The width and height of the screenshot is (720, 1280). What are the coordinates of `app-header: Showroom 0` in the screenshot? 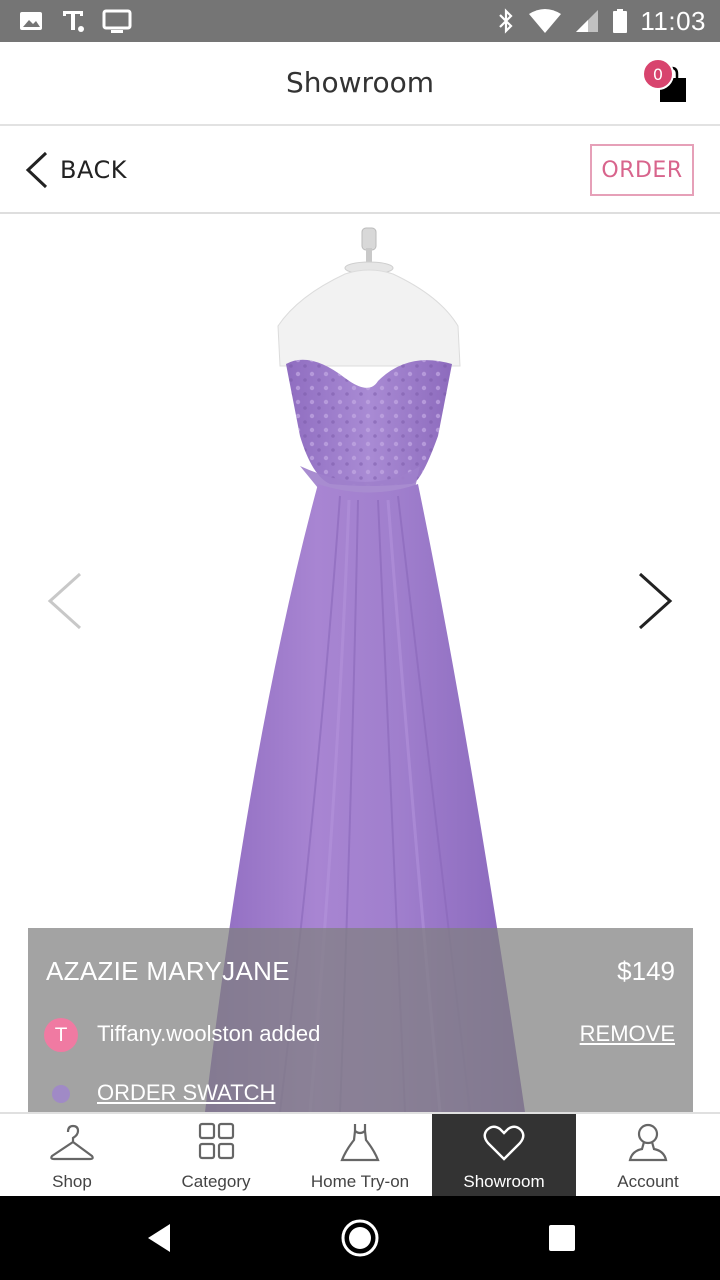 It's located at (360, 84).